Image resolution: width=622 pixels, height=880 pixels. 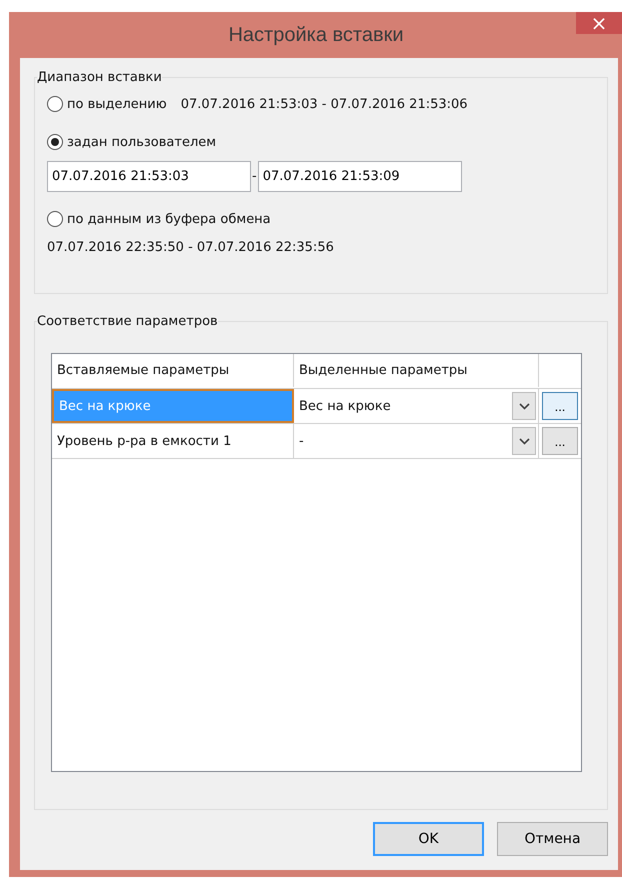 I want to click on group-legend: Диапазон вставки, so click(x=99, y=77).